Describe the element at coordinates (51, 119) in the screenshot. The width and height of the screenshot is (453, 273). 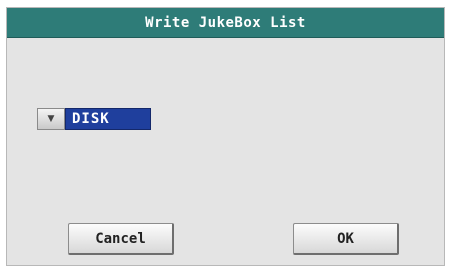
I see `chevron-down-icon: ▼` at that location.